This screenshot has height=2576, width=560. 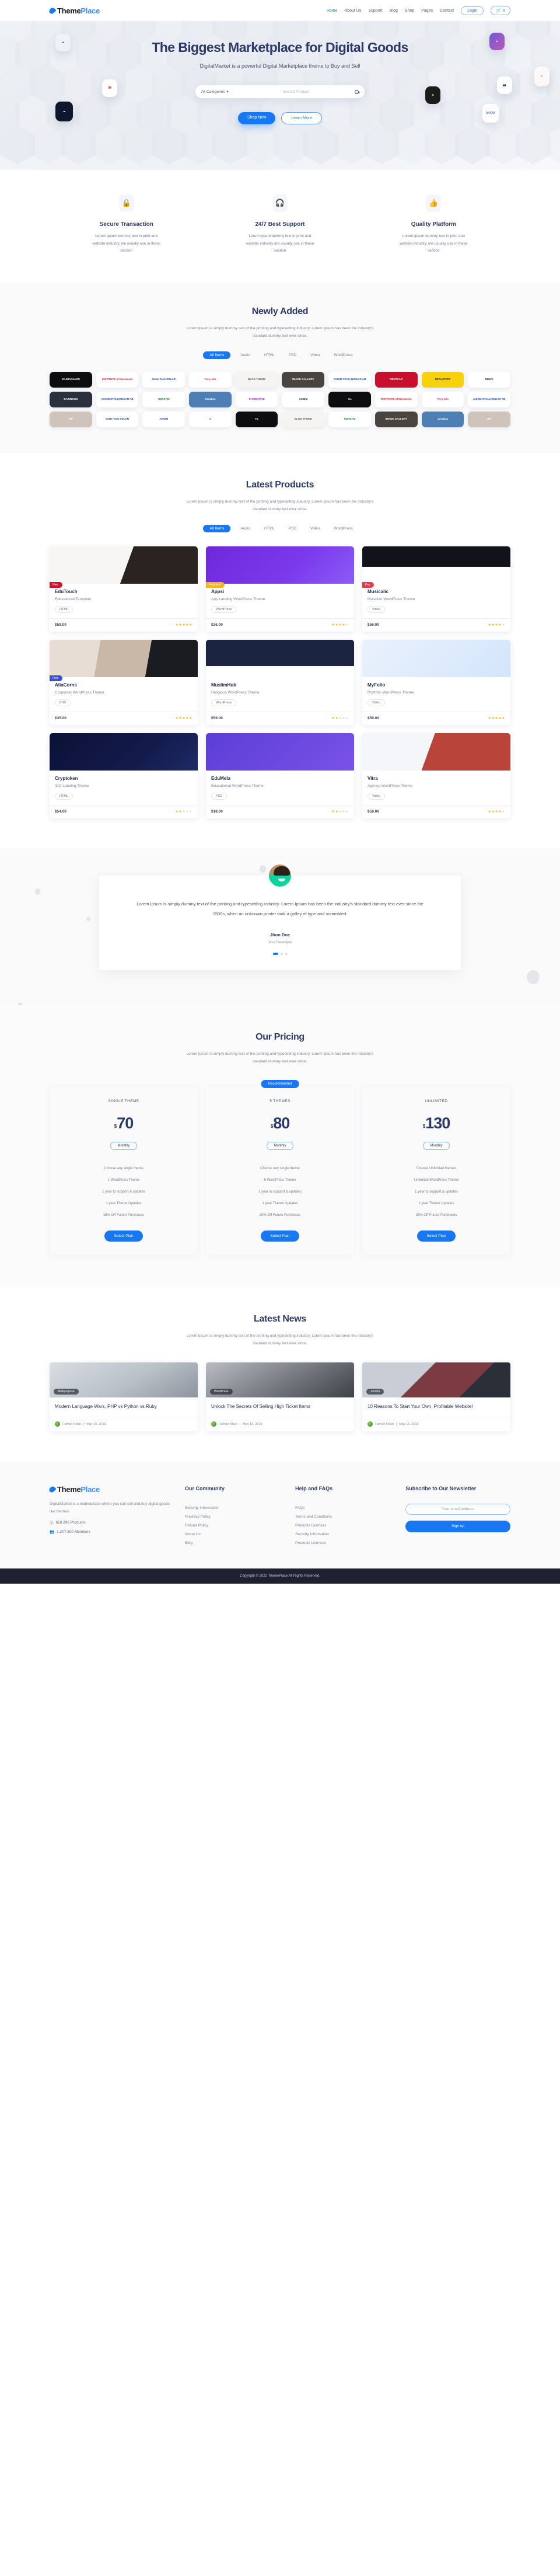 I want to click on footer-link: About Us, so click(x=235, y=1535).